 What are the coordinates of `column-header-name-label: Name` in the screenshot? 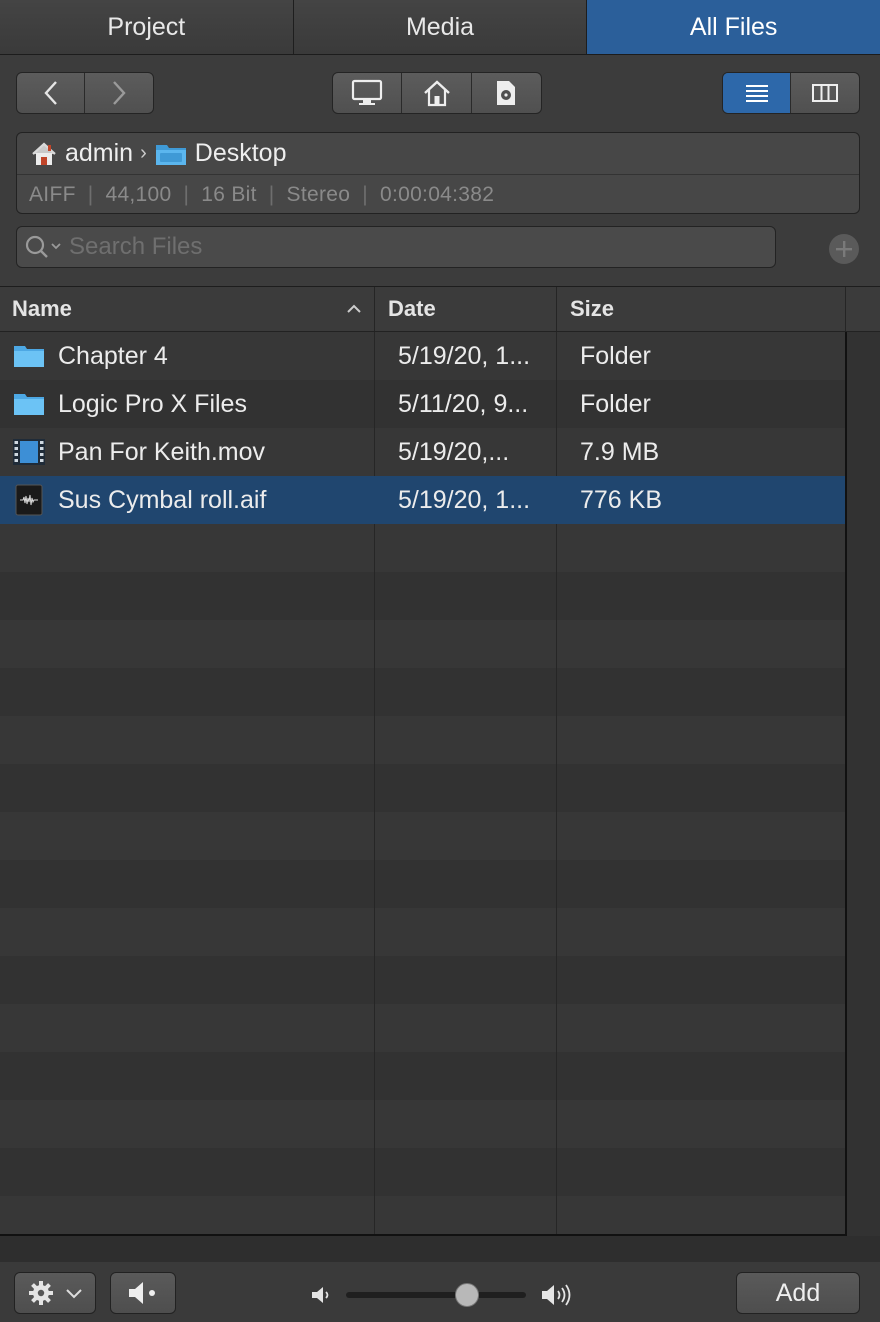 It's located at (42, 308).